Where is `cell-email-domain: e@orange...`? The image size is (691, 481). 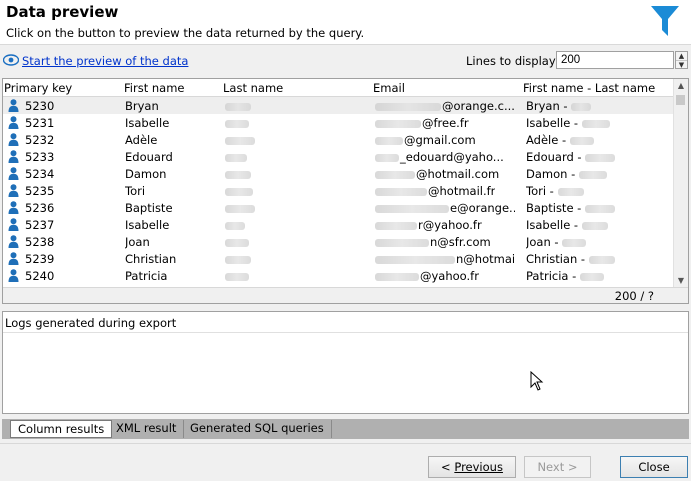
cell-email-domain: e@orange... is located at coordinates (482, 208).